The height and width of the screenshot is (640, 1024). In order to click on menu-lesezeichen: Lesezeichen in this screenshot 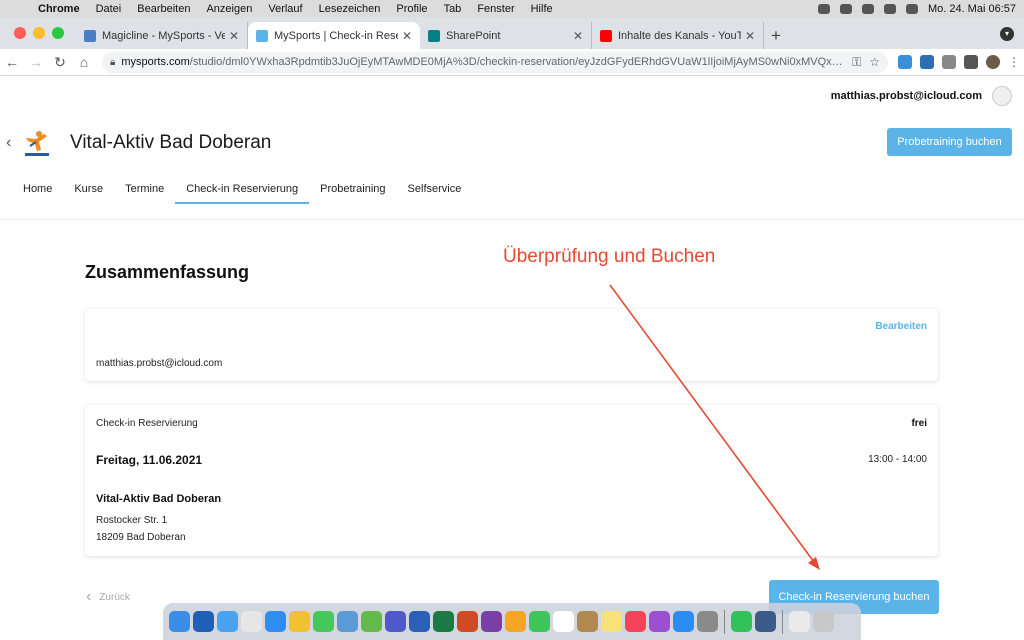, I will do `click(350, 9)`.